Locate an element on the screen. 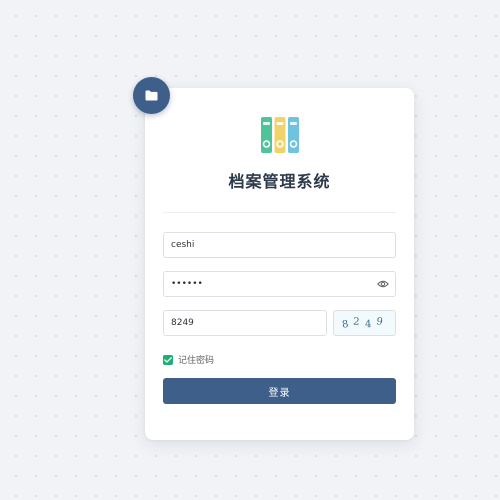  verification-code-field is located at coordinates (245, 323).